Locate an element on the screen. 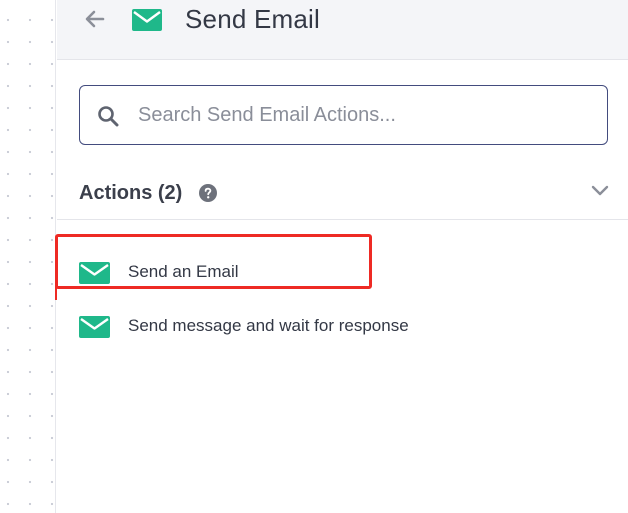  question-circle-icon is located at coordinates (208, 193).